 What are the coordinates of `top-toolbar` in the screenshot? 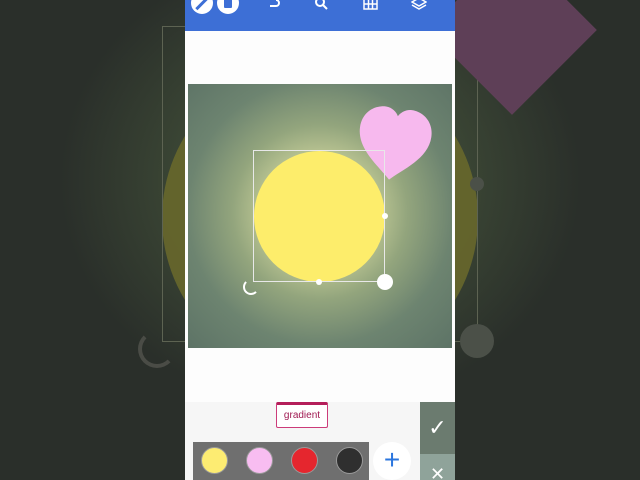 It's located at (320, 15).